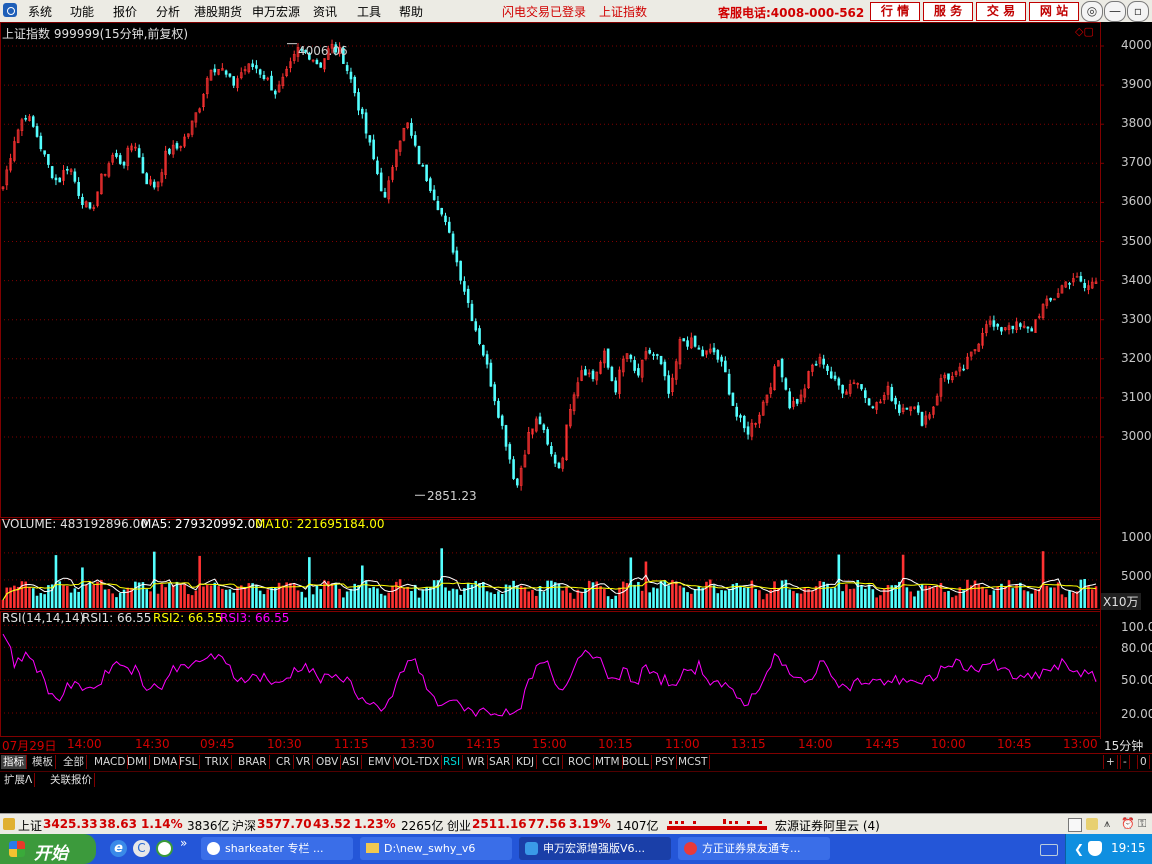 This screenshot has width=1152, height=864. Describe the element at coordinates (218, 11) in the screenshot. I see `menu-item-hk-futures: 港股期货` at that location.